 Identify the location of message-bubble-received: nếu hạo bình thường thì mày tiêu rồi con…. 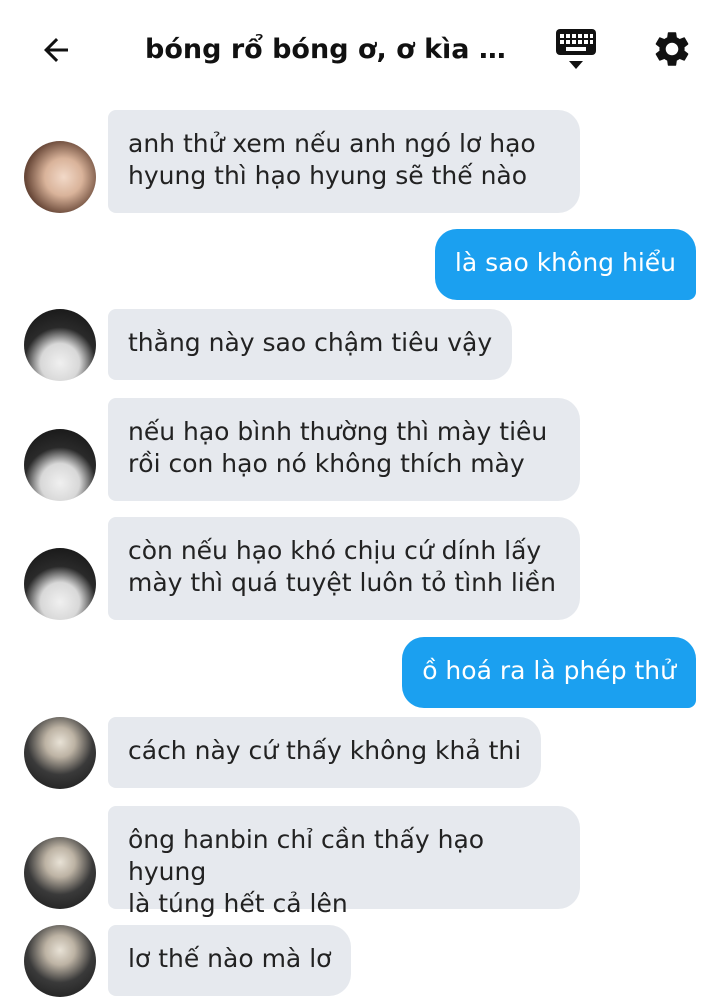
(344, 449).